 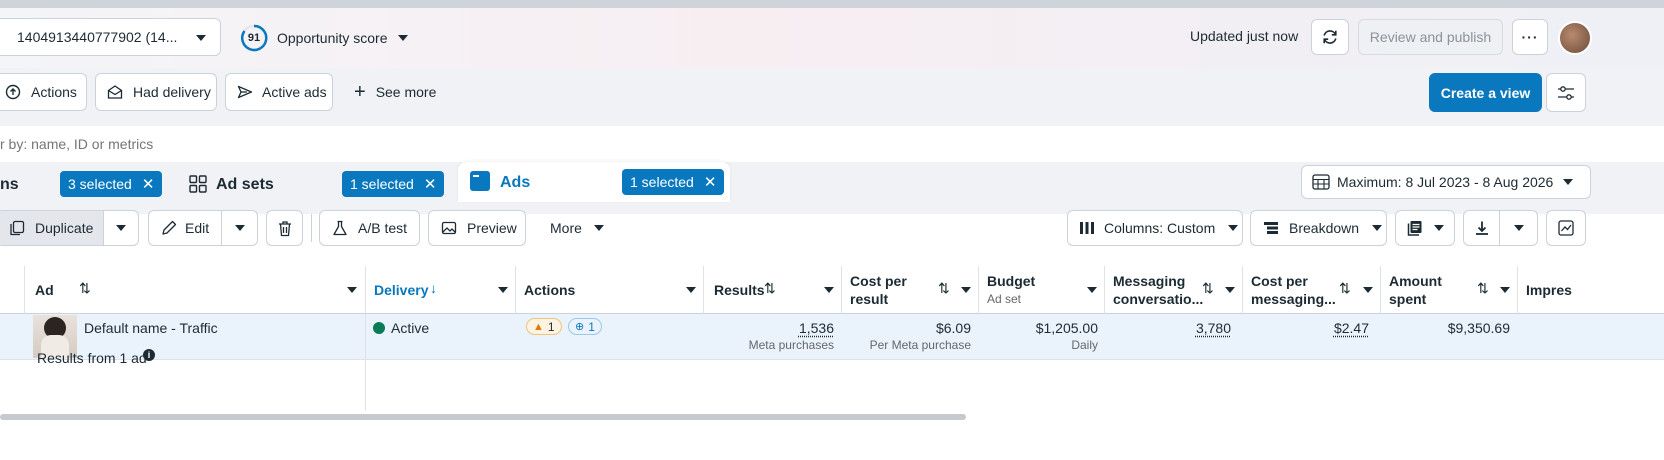 I want to click on column-header-budget: Budget Ad set, so click(x=1042, y=290).